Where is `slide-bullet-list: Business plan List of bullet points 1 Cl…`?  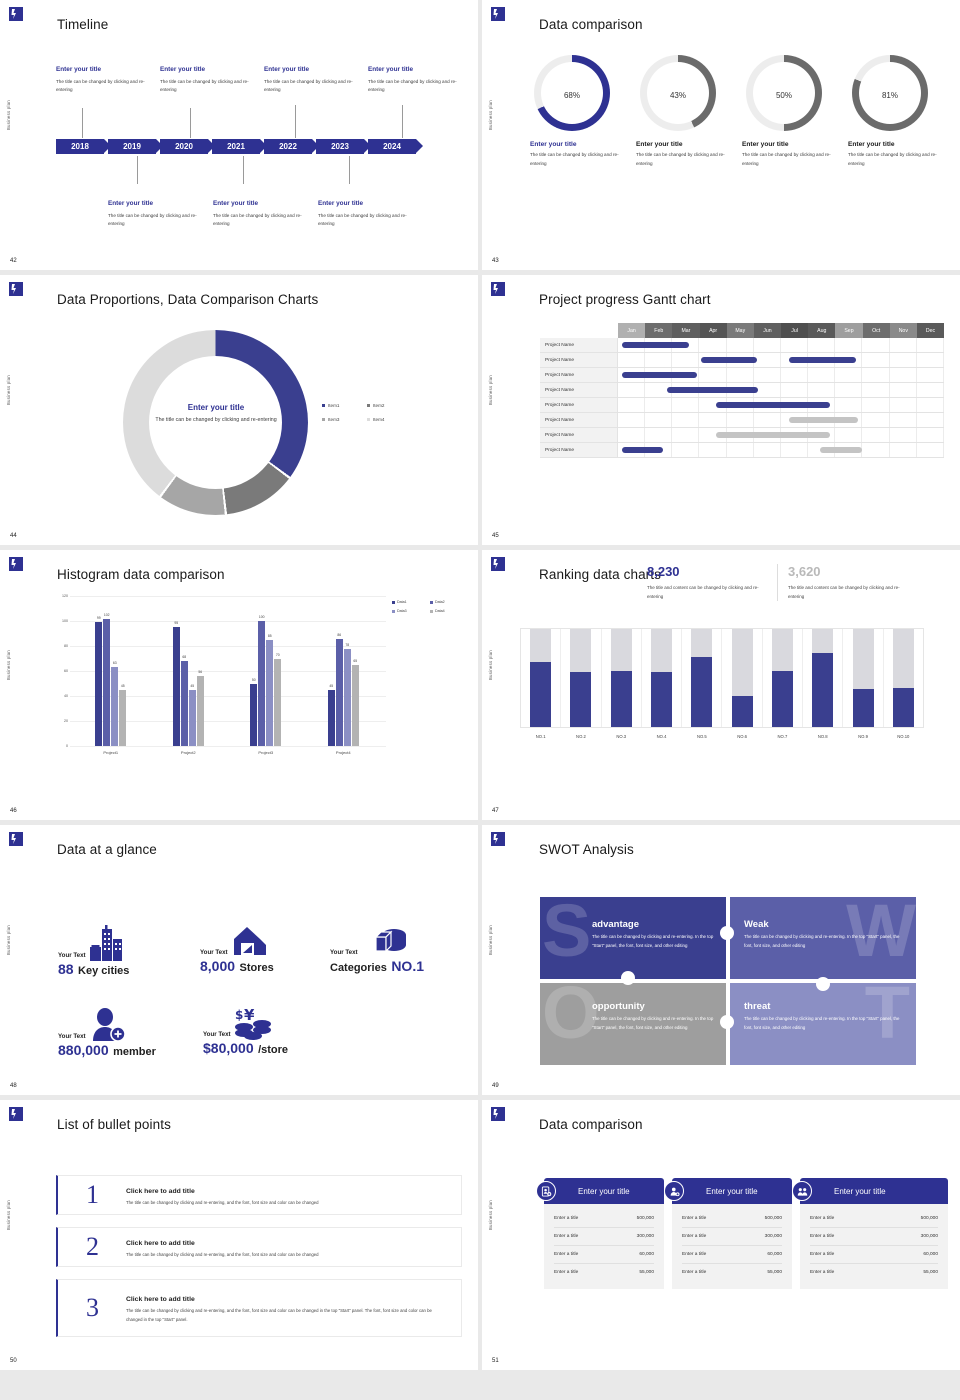 slide-bullet-list: Business plan List of bullet points 1 Cl… is located at coordinates (239, 1235).